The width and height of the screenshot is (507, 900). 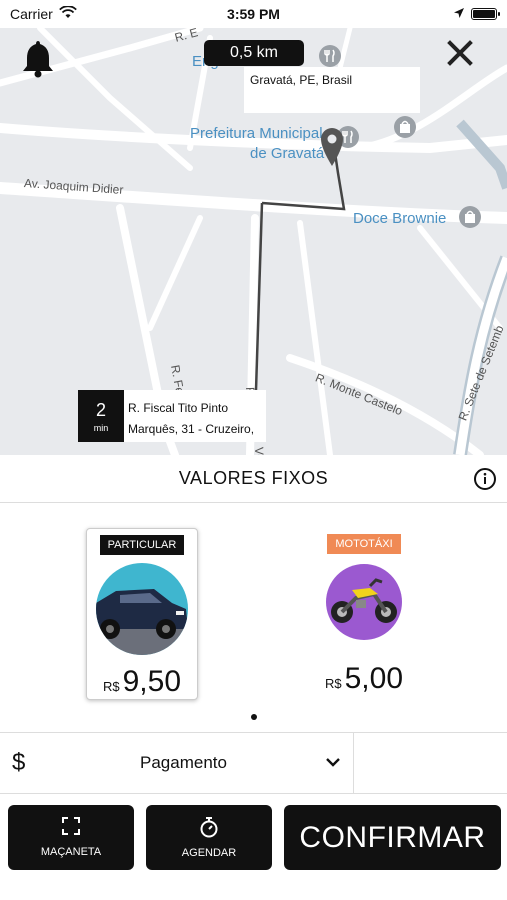 I want to click on sheet-header: VALORES FIXOS, so click(x=253, y=479).